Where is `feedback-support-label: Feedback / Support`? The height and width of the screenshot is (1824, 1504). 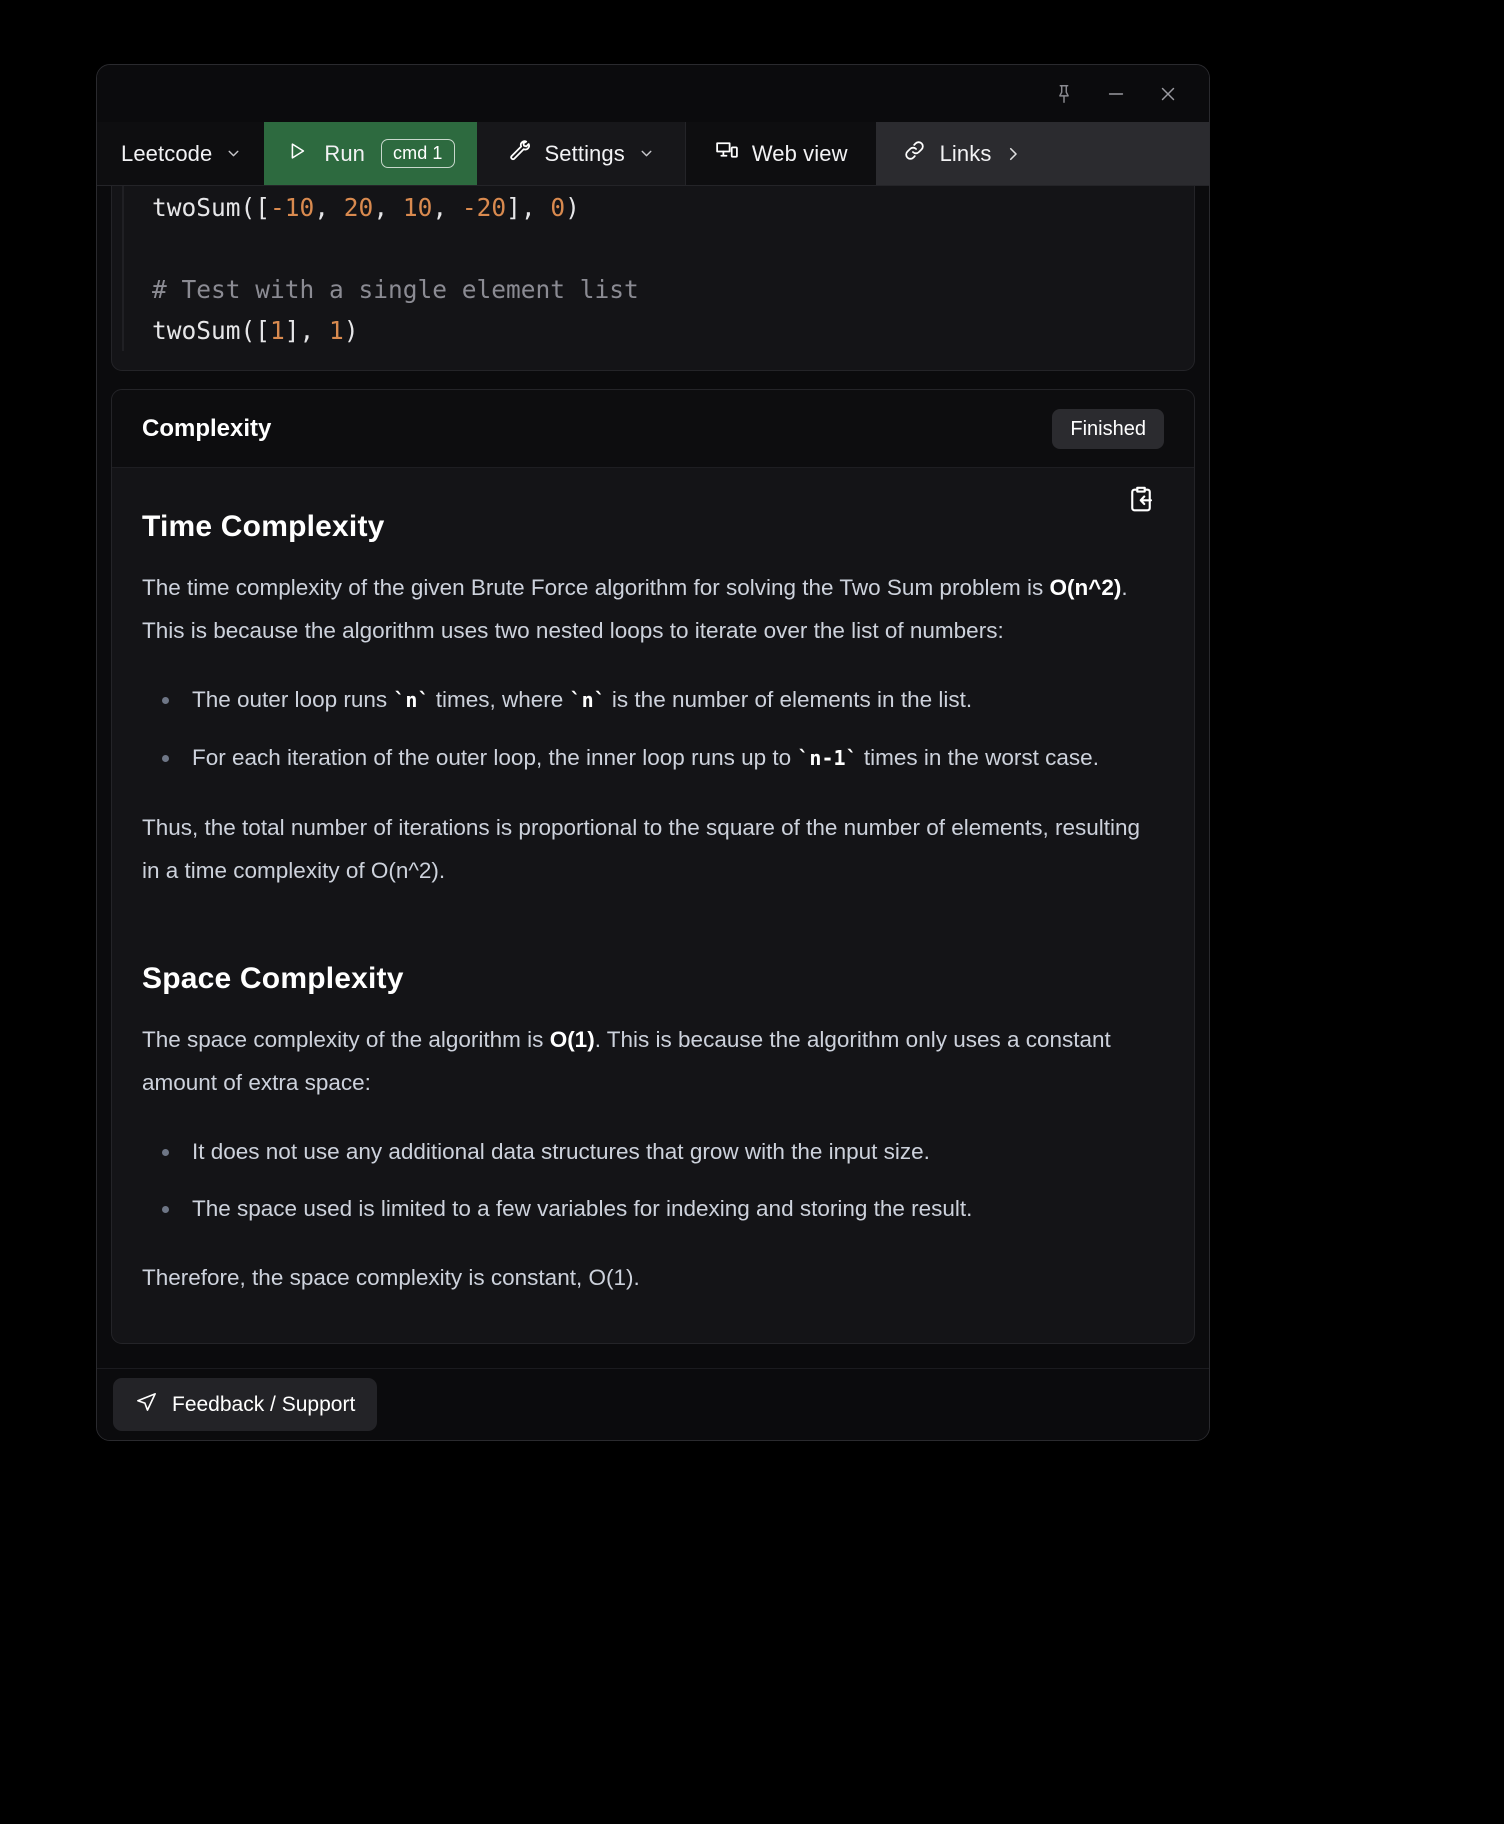 feedback-support-label: Feedback / Support is located at coordinates (264, 1404).